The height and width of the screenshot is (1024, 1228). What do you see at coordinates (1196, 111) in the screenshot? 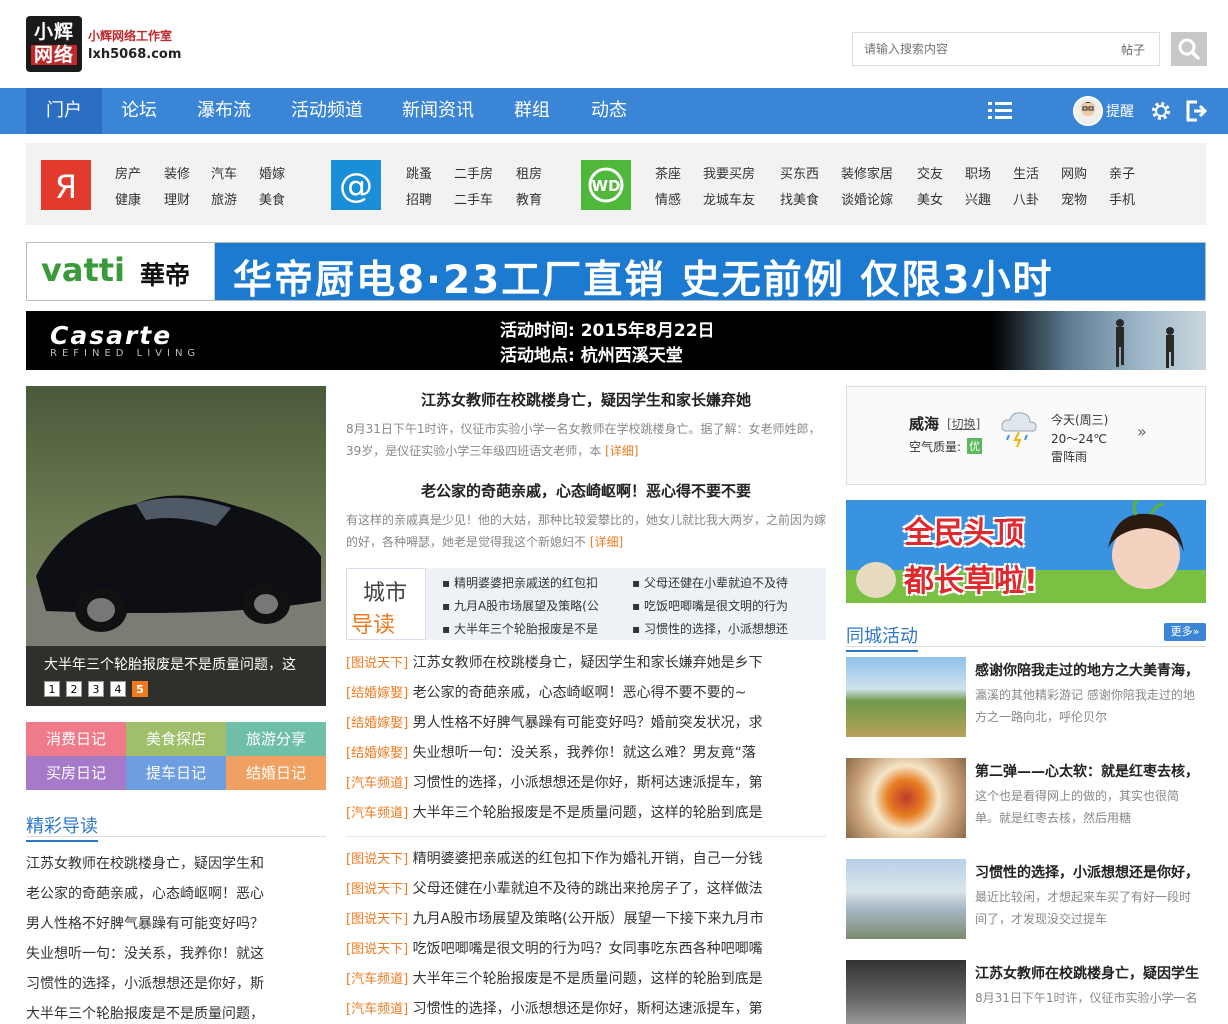
I see `logout-icon` at bounding box center [1196, 111].